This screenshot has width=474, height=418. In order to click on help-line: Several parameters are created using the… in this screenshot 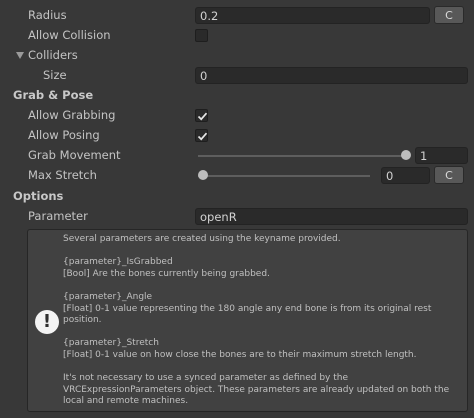, I will do `click(202, 239)`.